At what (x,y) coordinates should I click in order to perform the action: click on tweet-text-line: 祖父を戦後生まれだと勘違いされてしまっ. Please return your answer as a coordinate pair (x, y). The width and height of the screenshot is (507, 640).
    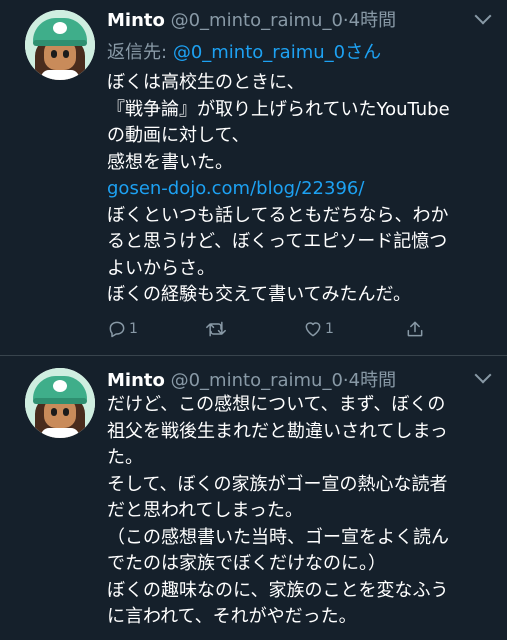
    Looking at the image, I should click on (277, 431).